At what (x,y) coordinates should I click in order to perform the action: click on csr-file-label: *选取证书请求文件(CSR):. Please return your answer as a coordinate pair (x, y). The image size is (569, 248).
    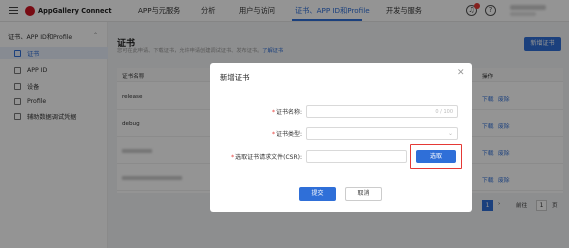
    Looking at the image, I should click on (266, 157).